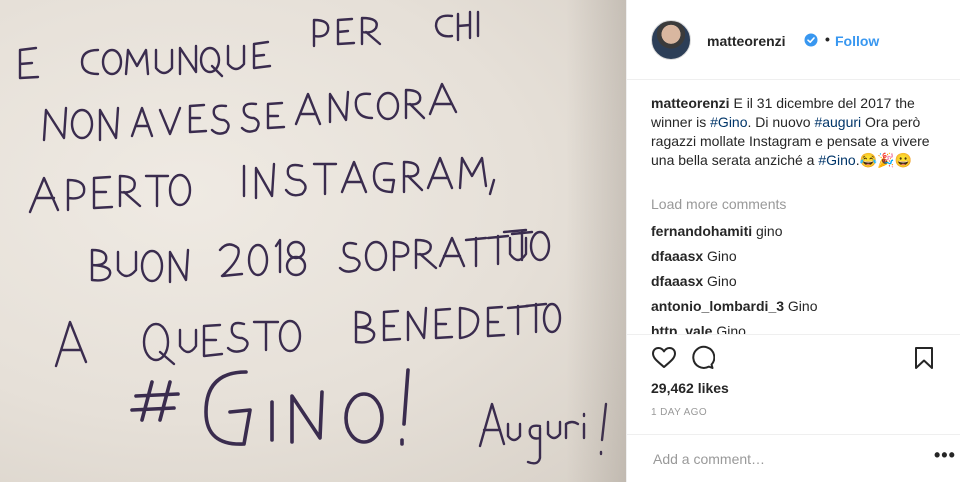 Image resolution: width=960 pixels, height=482 pixels. Describe the element at coordinates (718, 204) in the screenshot. I see `load-more-comments-button: Load more comments` at that location.